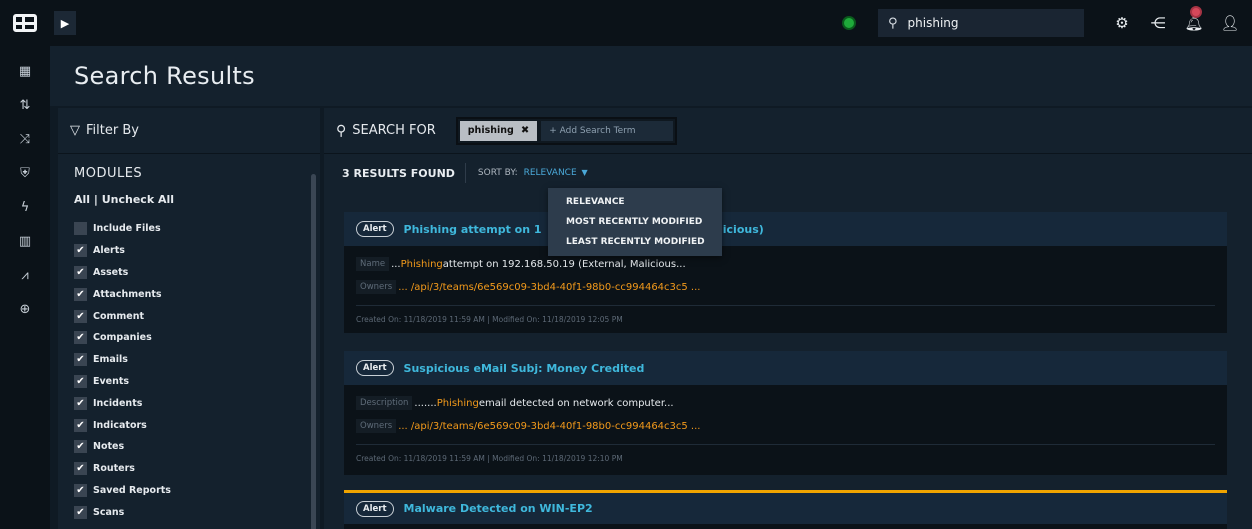 Image resolution: width=1252 pixels, height=529 pixels. I want to click on module-checkbox-item: Include Files, so click(197, 229).